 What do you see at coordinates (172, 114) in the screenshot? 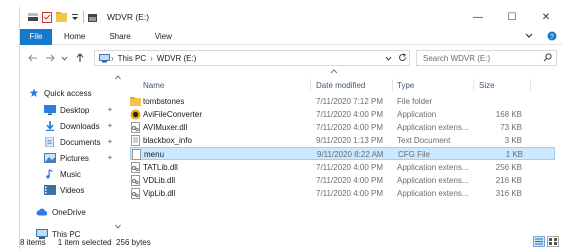
I see `file-name: AviFileConverter` at bounding box center [172, 114].